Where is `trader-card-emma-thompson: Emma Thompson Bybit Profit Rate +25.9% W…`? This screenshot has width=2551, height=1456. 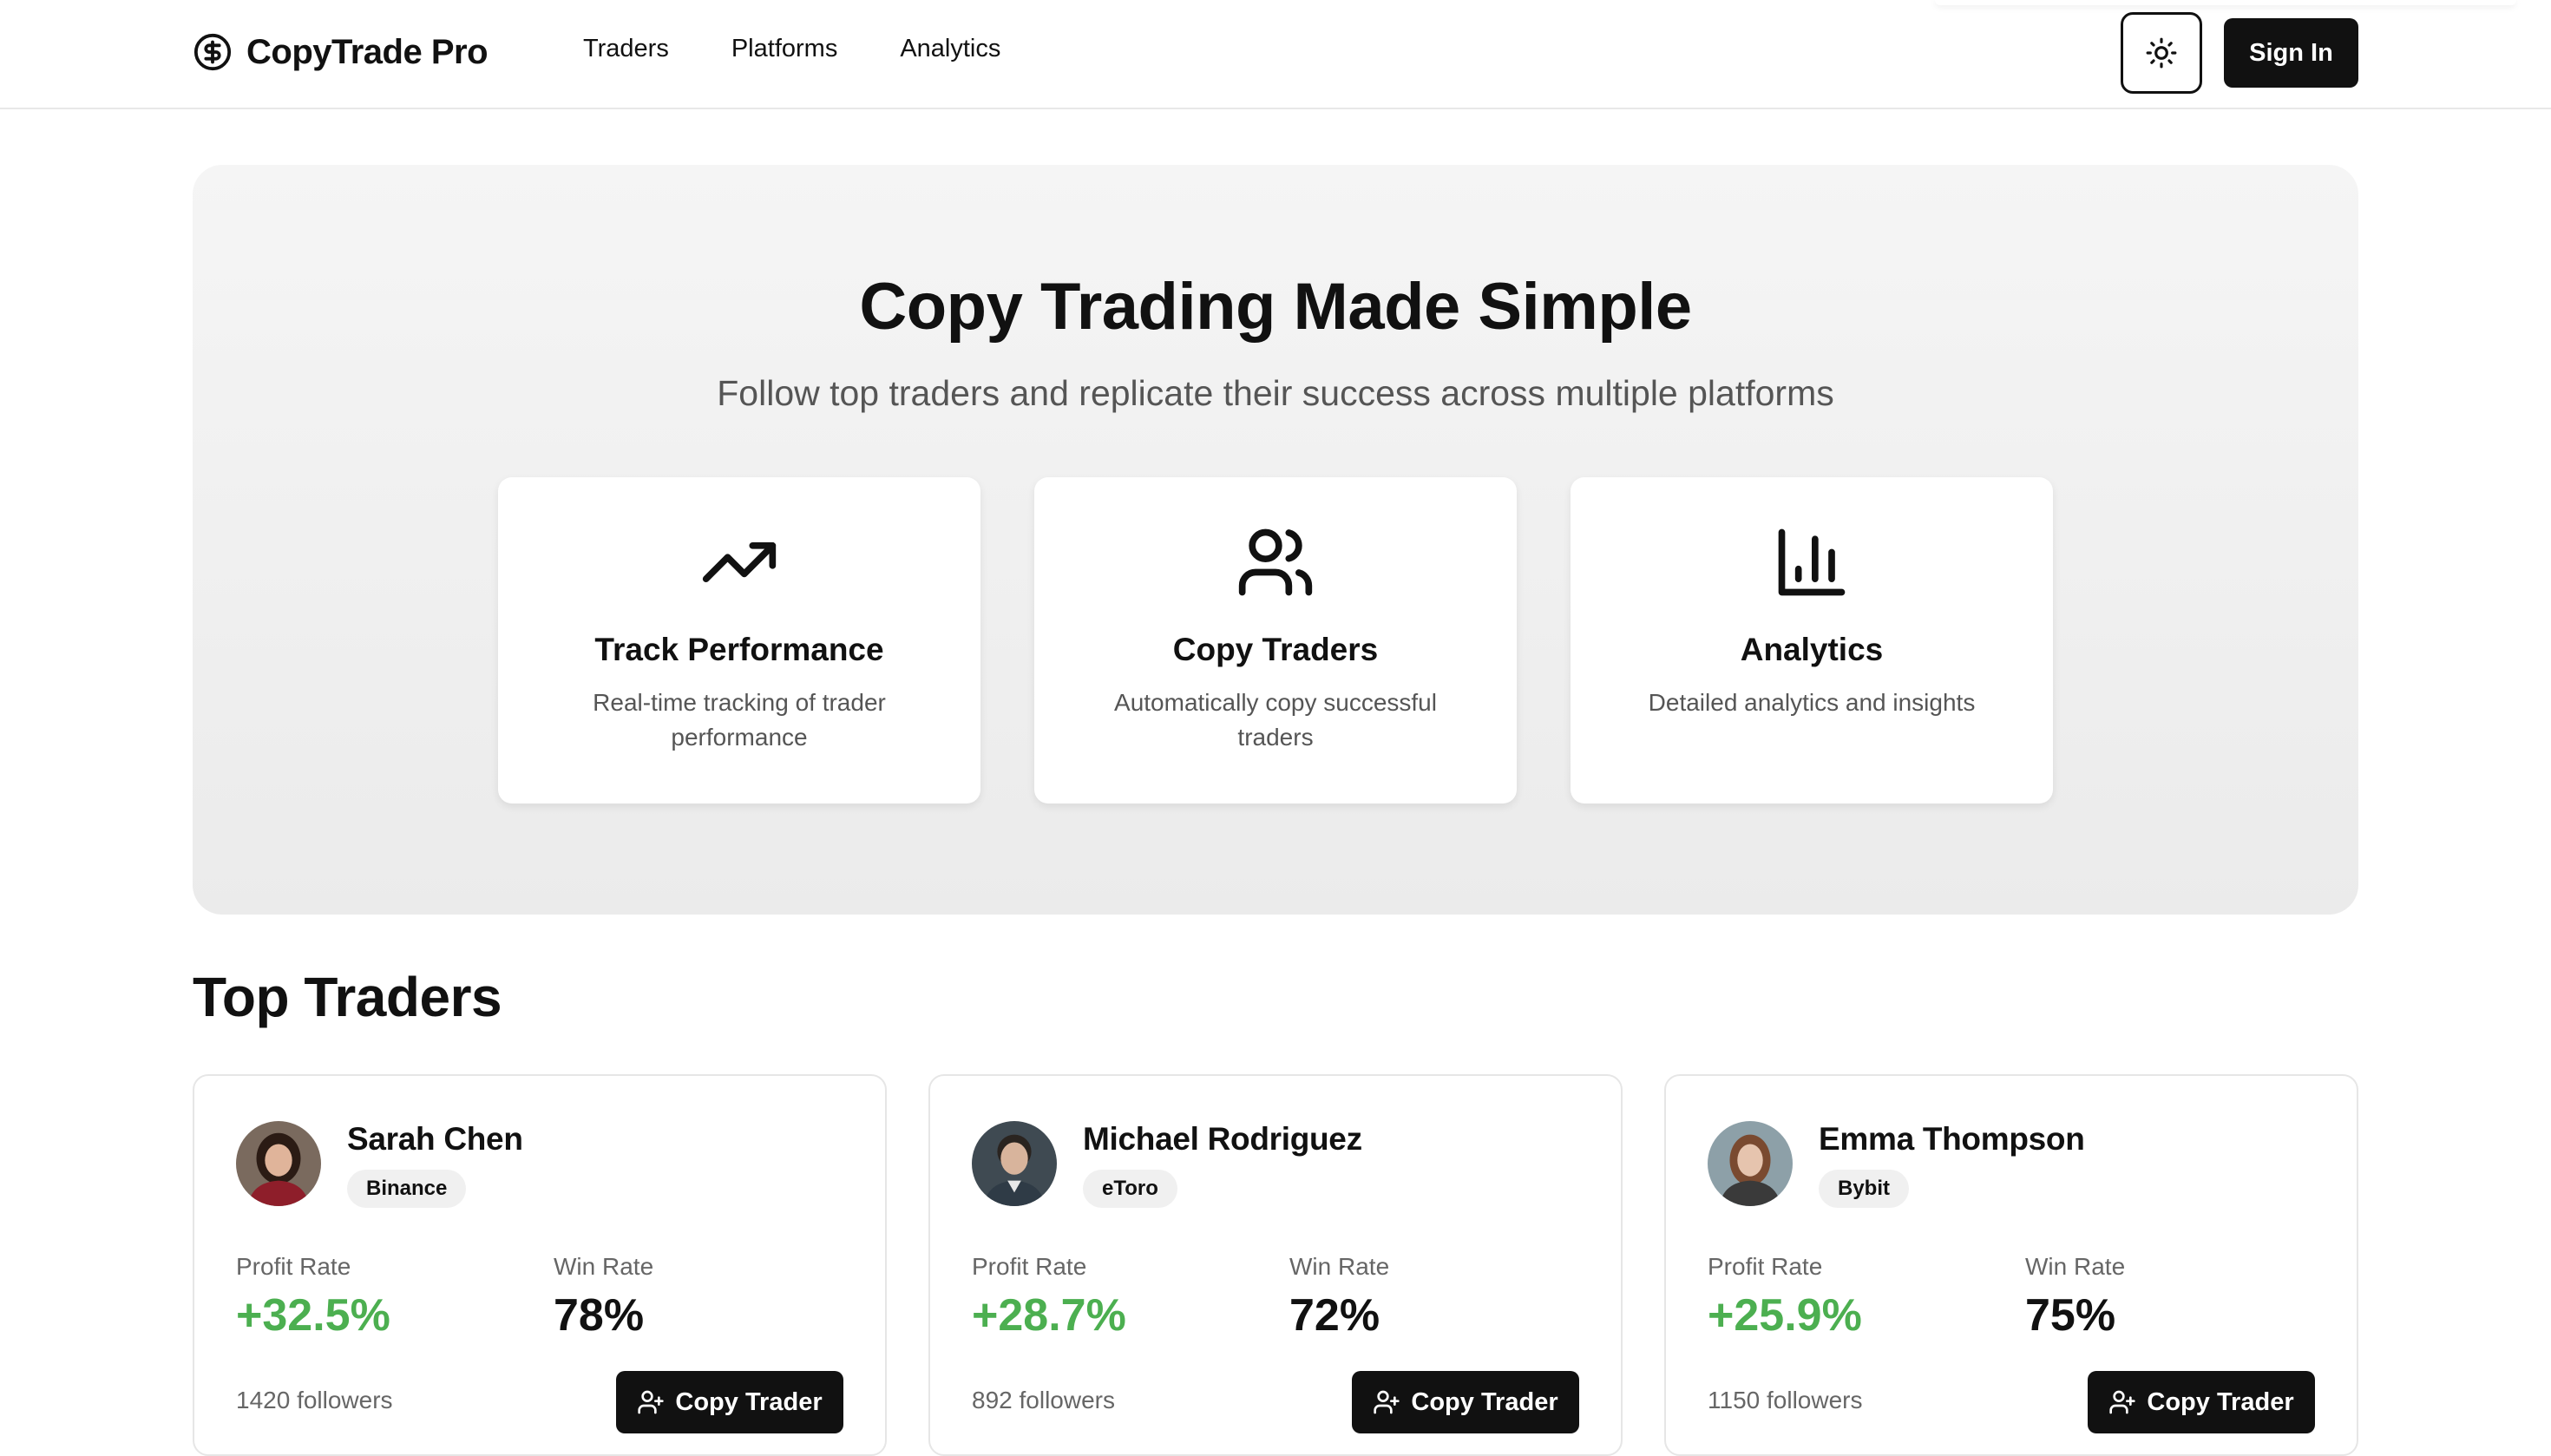 trader-card-emma-thompson: Emma Thompson Bybit Profit Rate +25.9% W… is located at coordinates (2011, 1265).